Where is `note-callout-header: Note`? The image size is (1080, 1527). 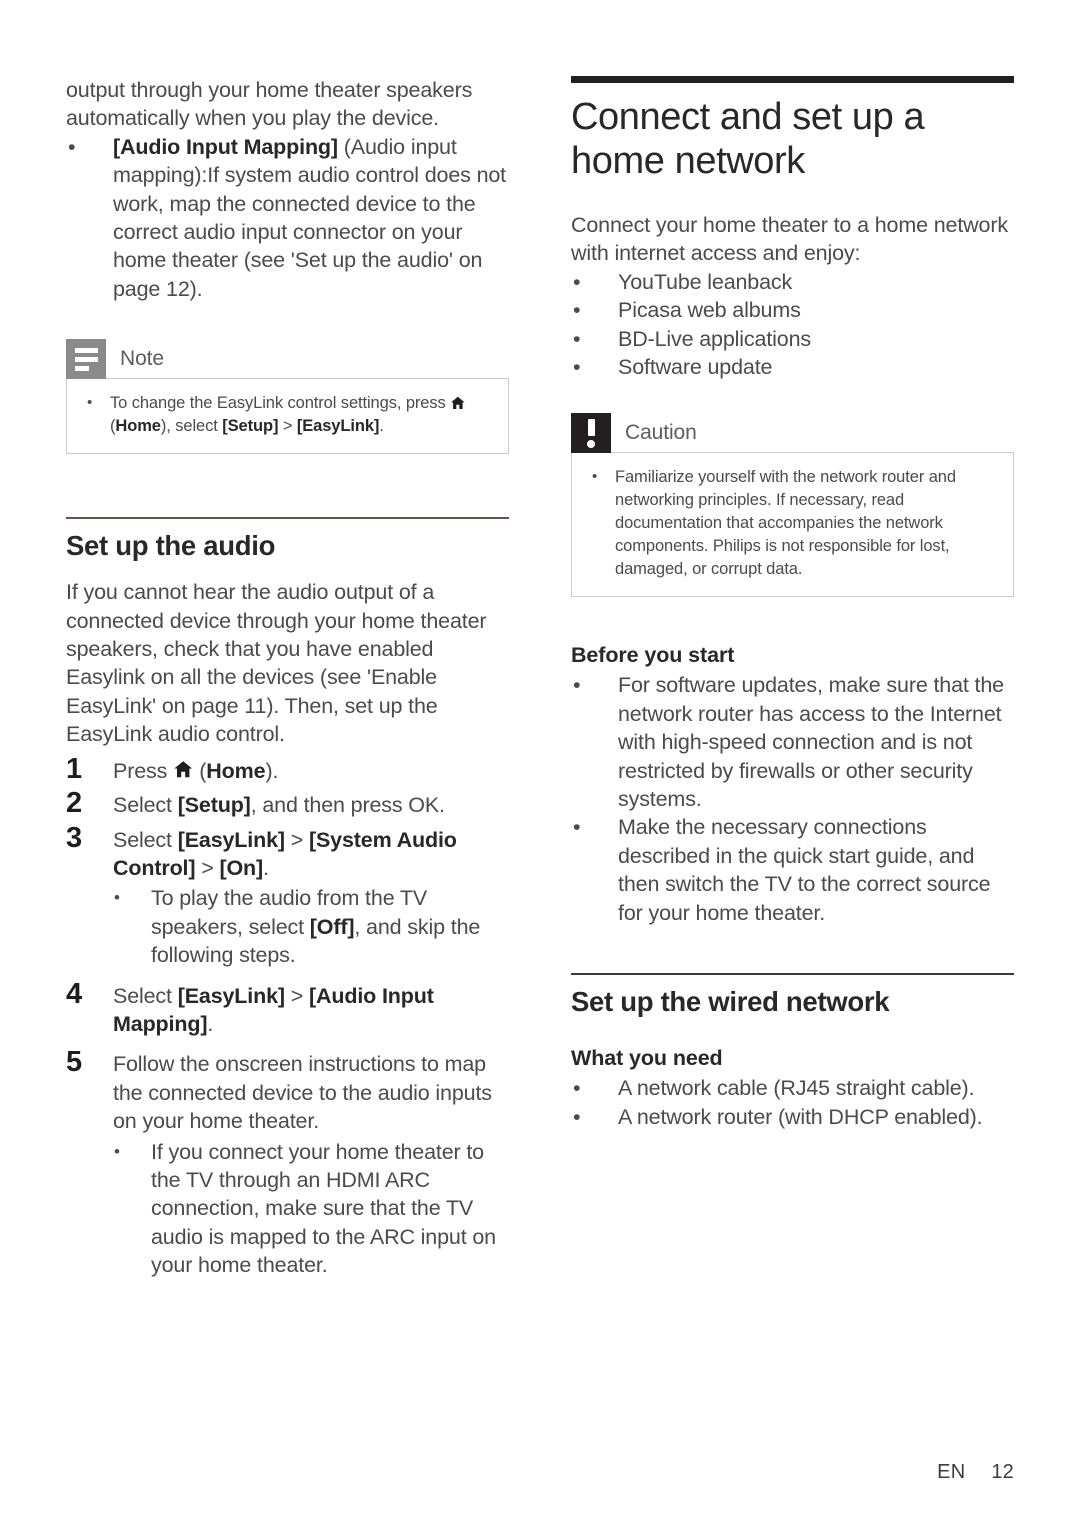
note-callout-header: Note is located at coordinates (287, 359).